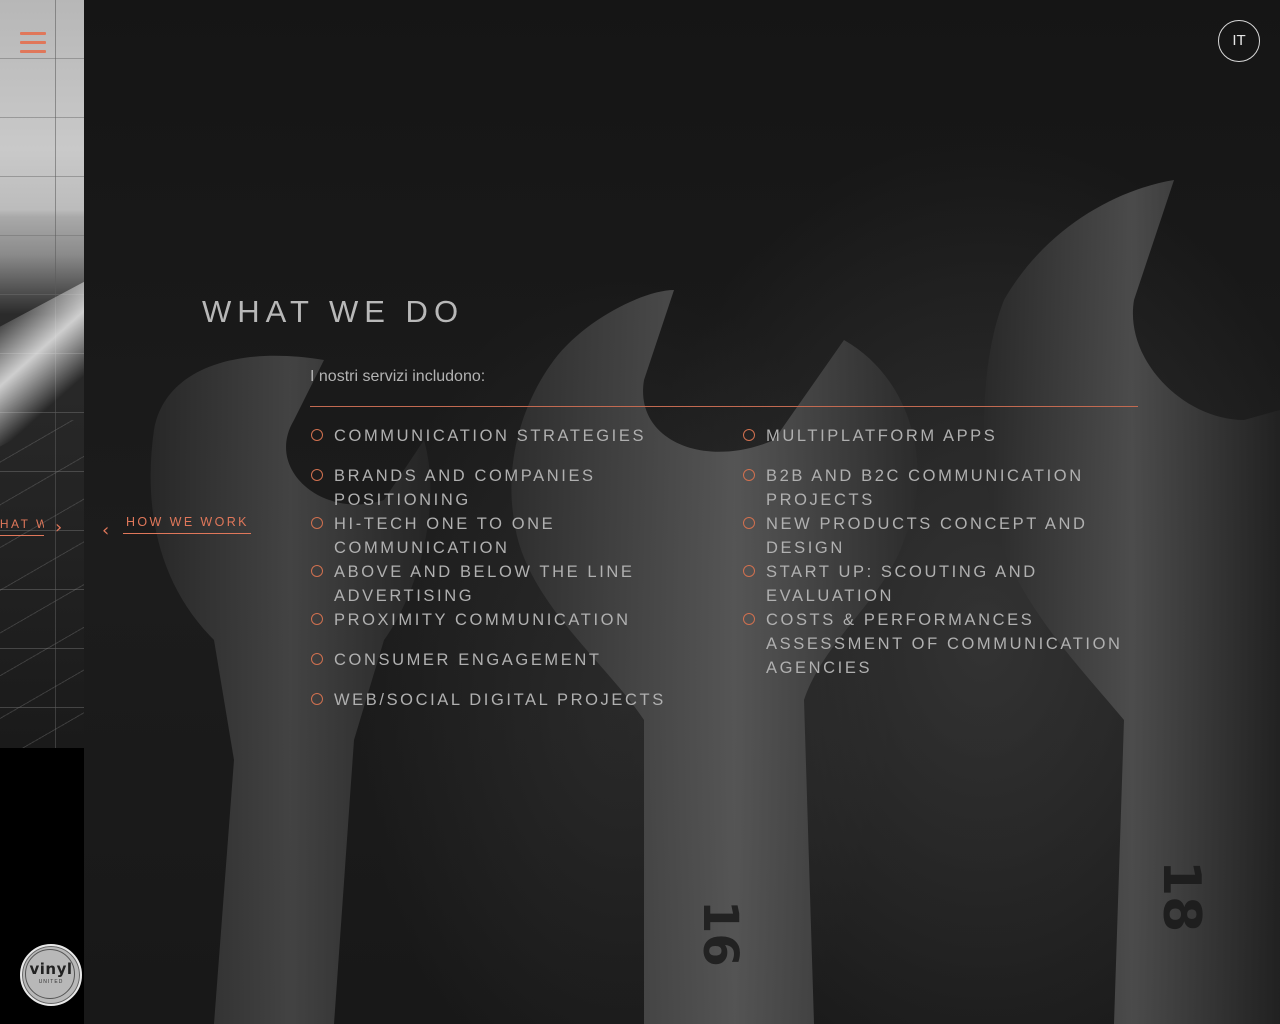 The width and height of the screenshot is (1280, 1024). Describe the element at coordinates (187, 524) in the screenshot. I see `prev-section-label: HOW WE WORK` at that location.